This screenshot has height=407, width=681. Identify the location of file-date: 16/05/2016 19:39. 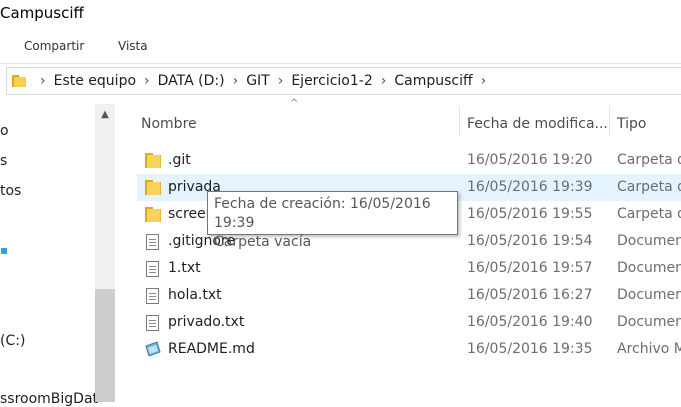
(530, 187).